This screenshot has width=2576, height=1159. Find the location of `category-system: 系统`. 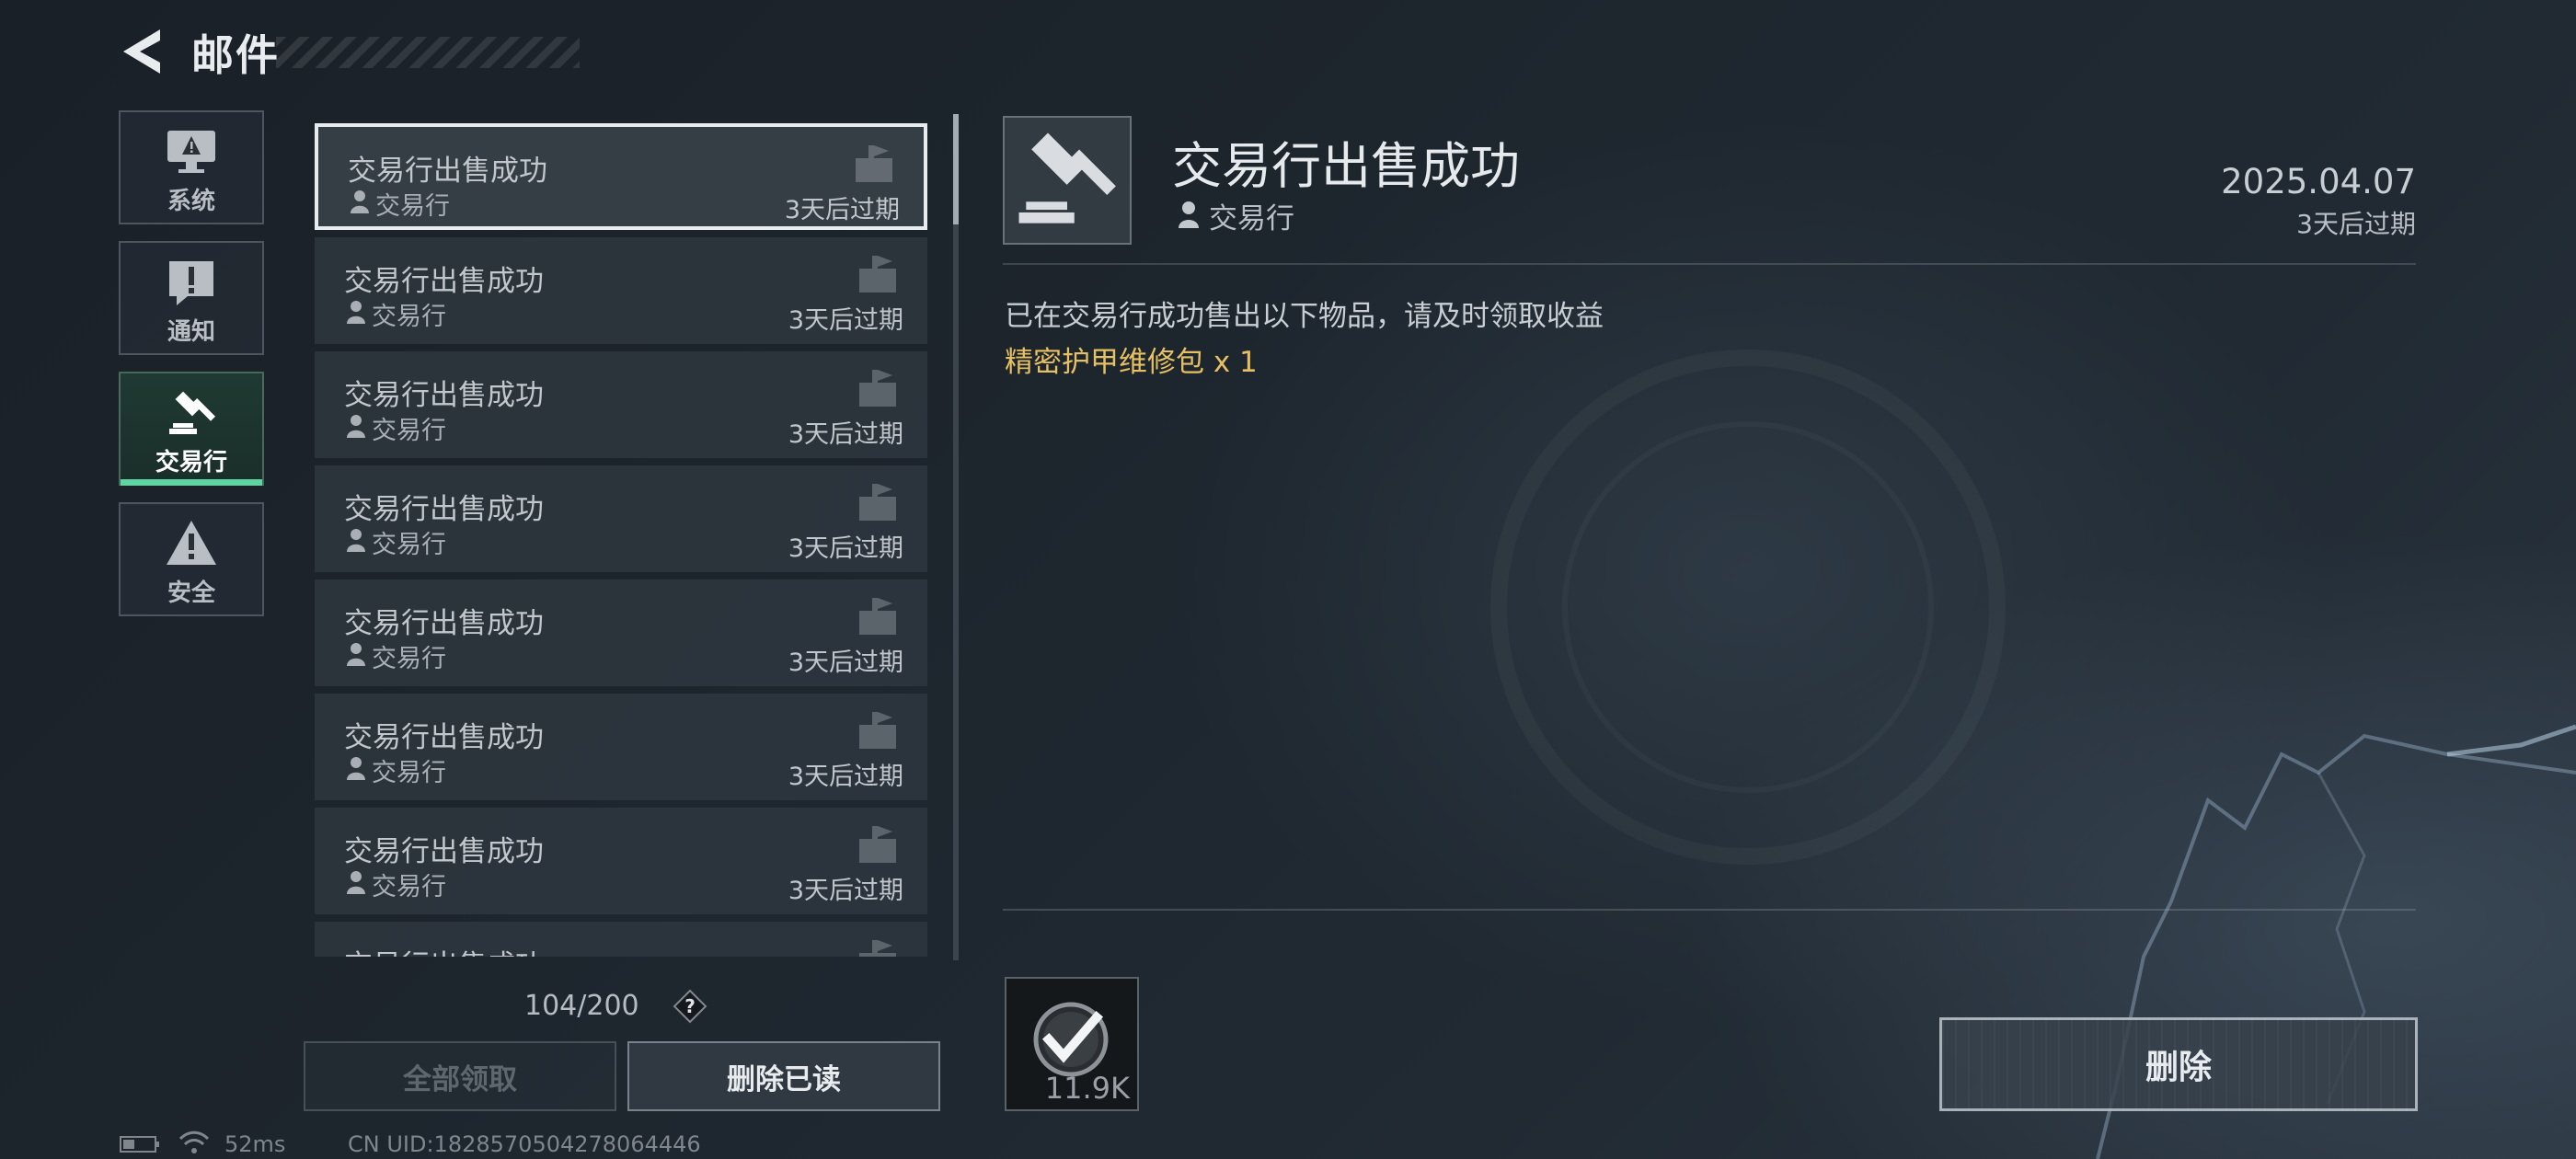

category-system: 系统 is located at coordinates (191, 167).